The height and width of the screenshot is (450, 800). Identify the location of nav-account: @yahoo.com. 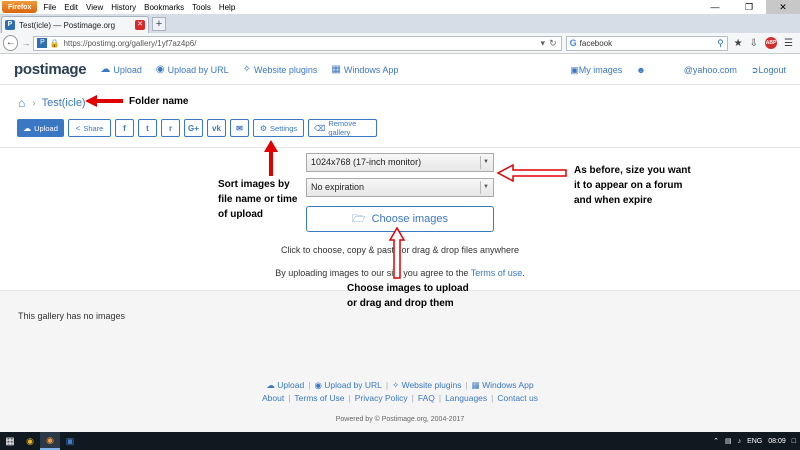
(710, 70).